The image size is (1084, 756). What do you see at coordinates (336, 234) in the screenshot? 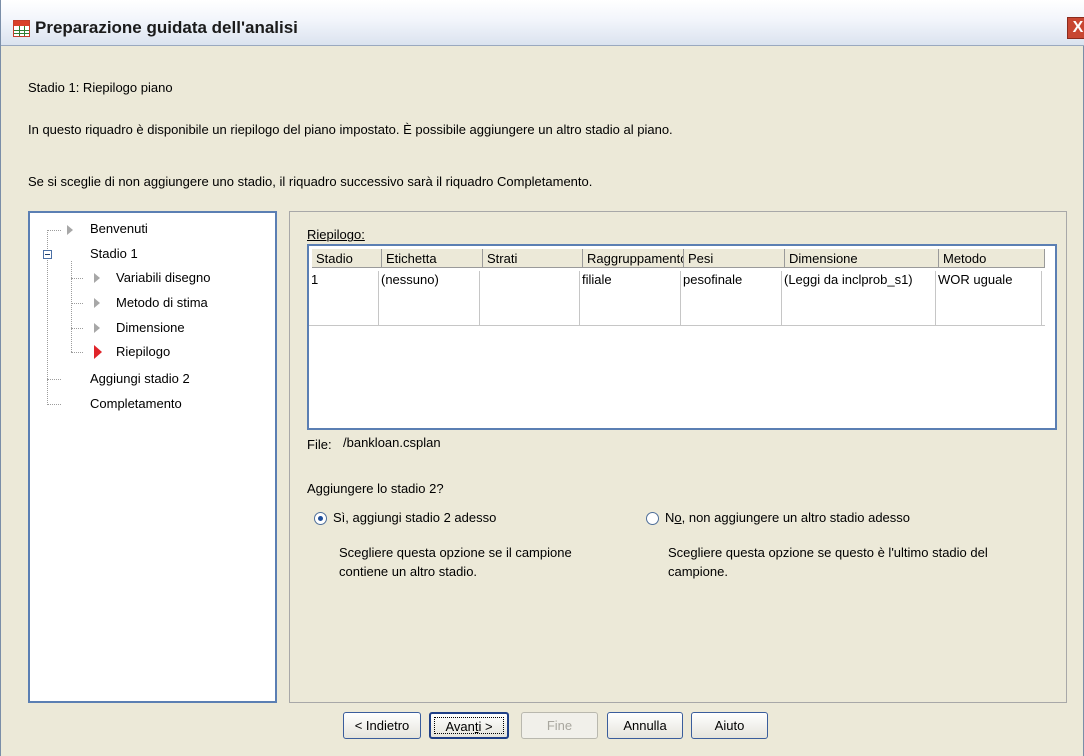
I see `summary-label: Riepilogo:` at bounding box center [336, 234].